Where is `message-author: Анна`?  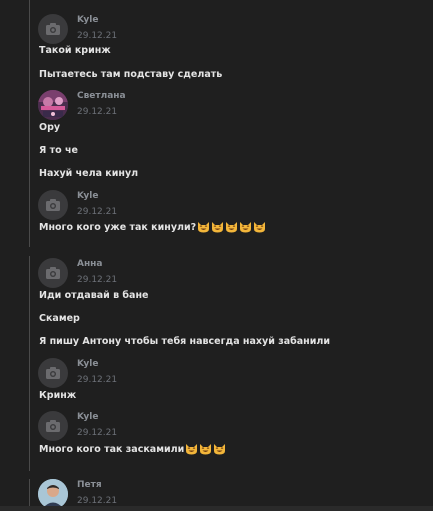
message-author: Анна is located at coordinates (89, 264).